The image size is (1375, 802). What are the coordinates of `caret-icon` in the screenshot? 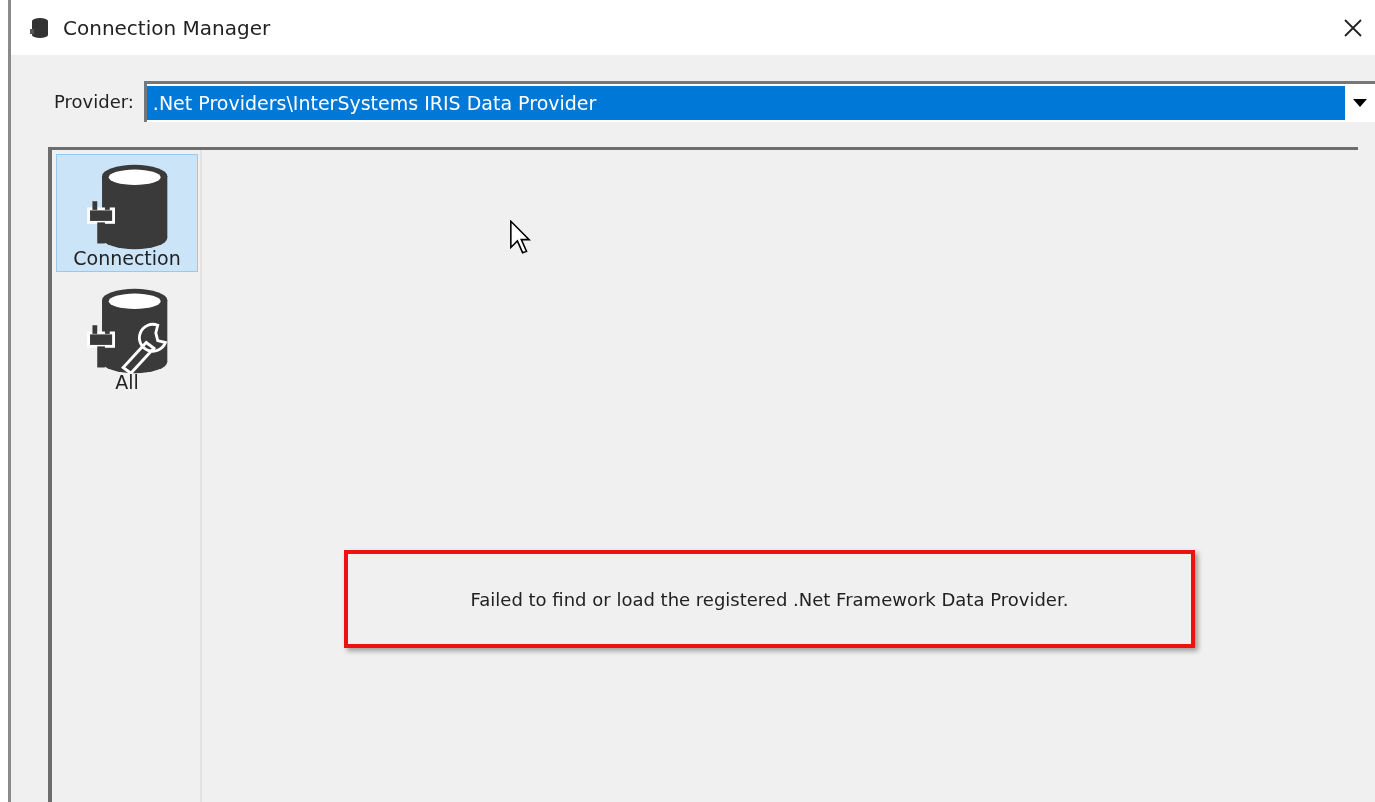 It's located at (1360, 102).